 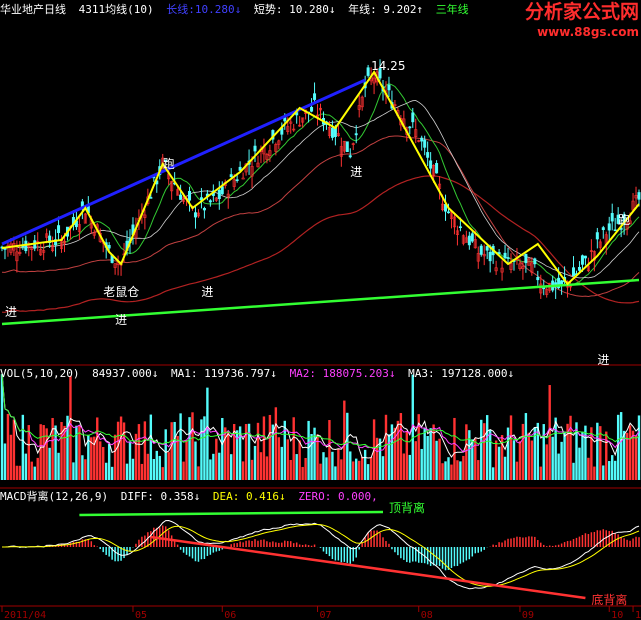 What do you see at coordinates (321, 554) in the screenshot?
I see `macd-diff-line` at bounding box center [321, 554].